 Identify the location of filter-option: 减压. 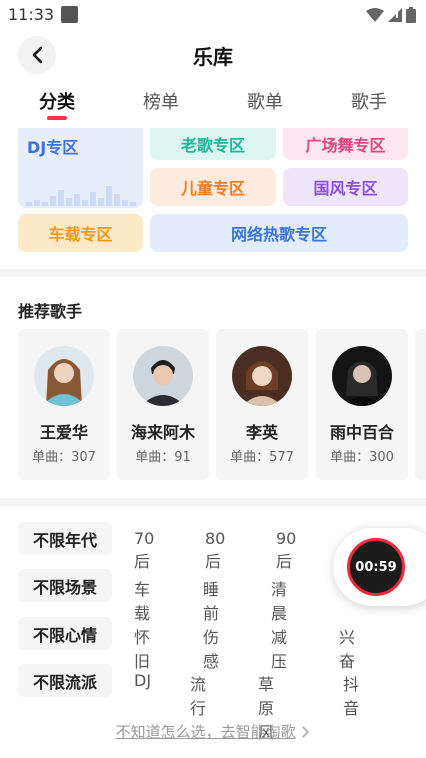
(279, 648).